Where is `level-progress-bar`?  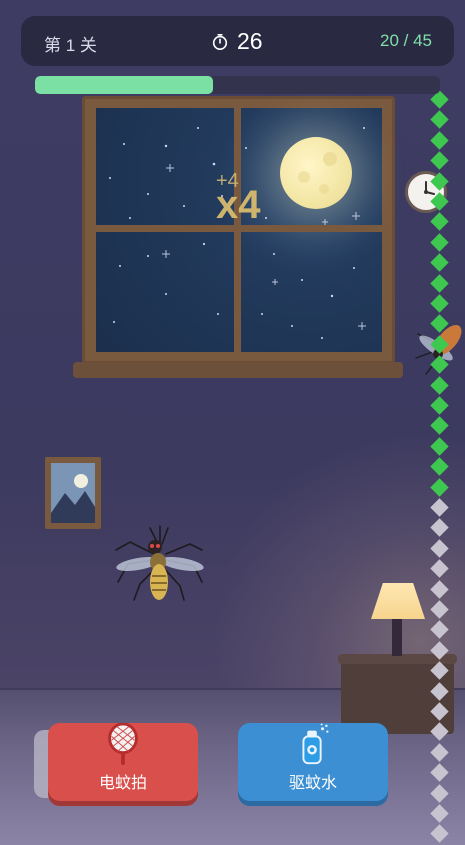
level-progress-bar is located at coordinates (237, 85).